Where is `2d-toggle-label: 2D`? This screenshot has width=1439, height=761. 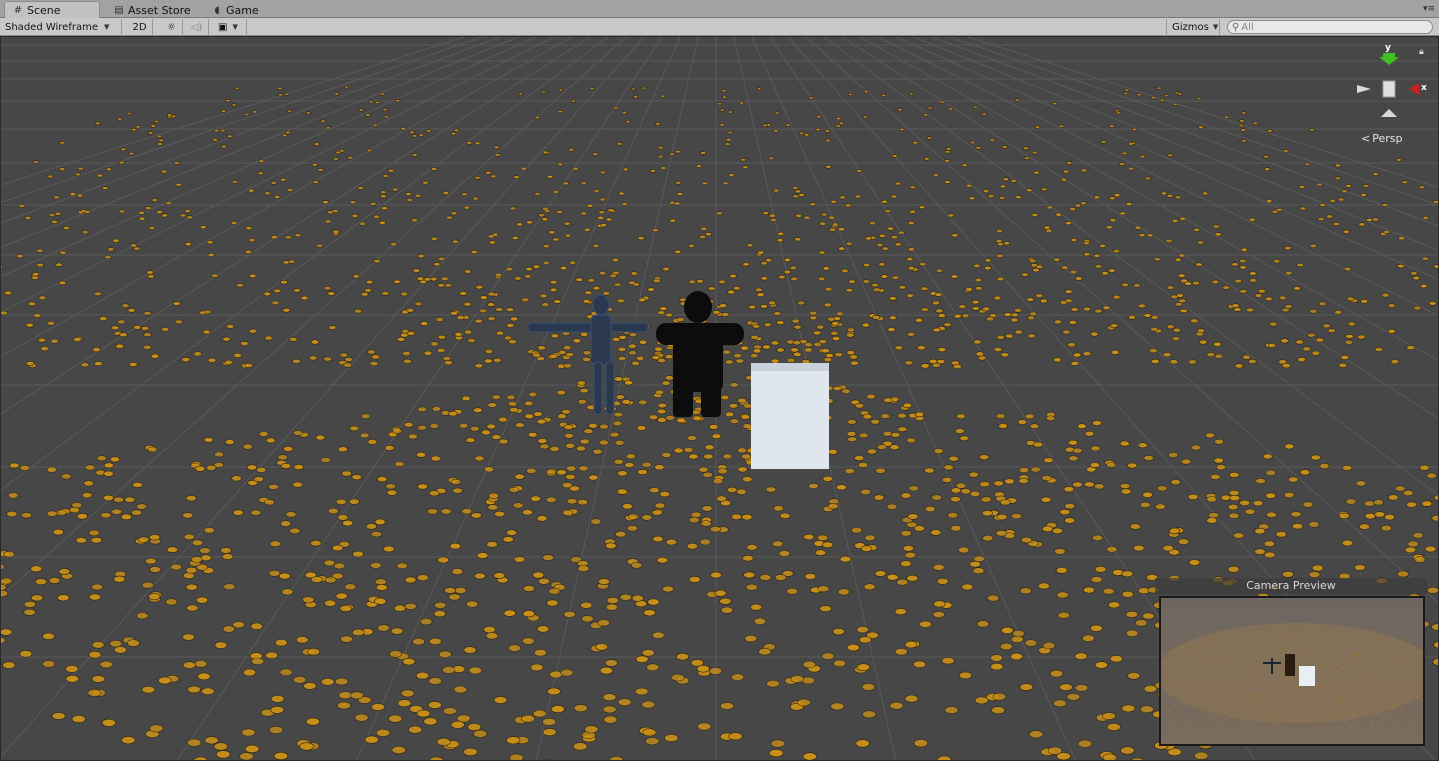 2d-toggle-label: 2D is located at coordinates (139, 27).